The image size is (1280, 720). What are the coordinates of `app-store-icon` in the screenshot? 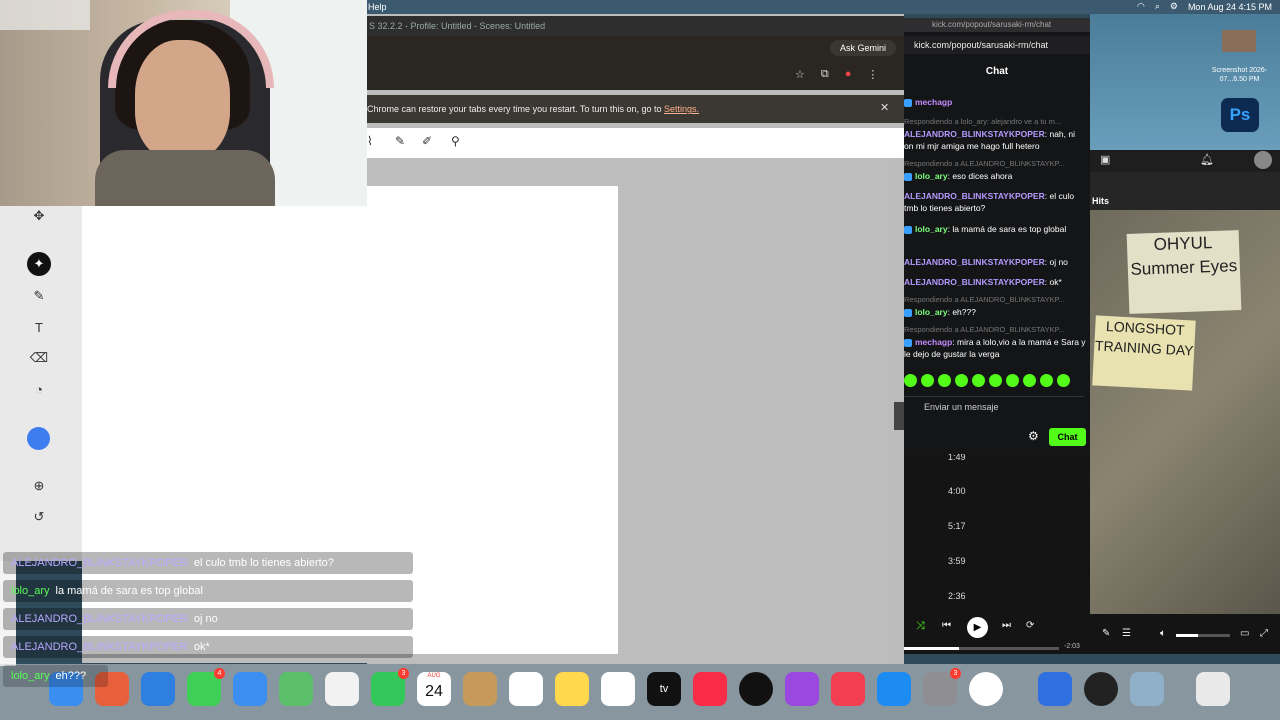 It's located at (894, 689).